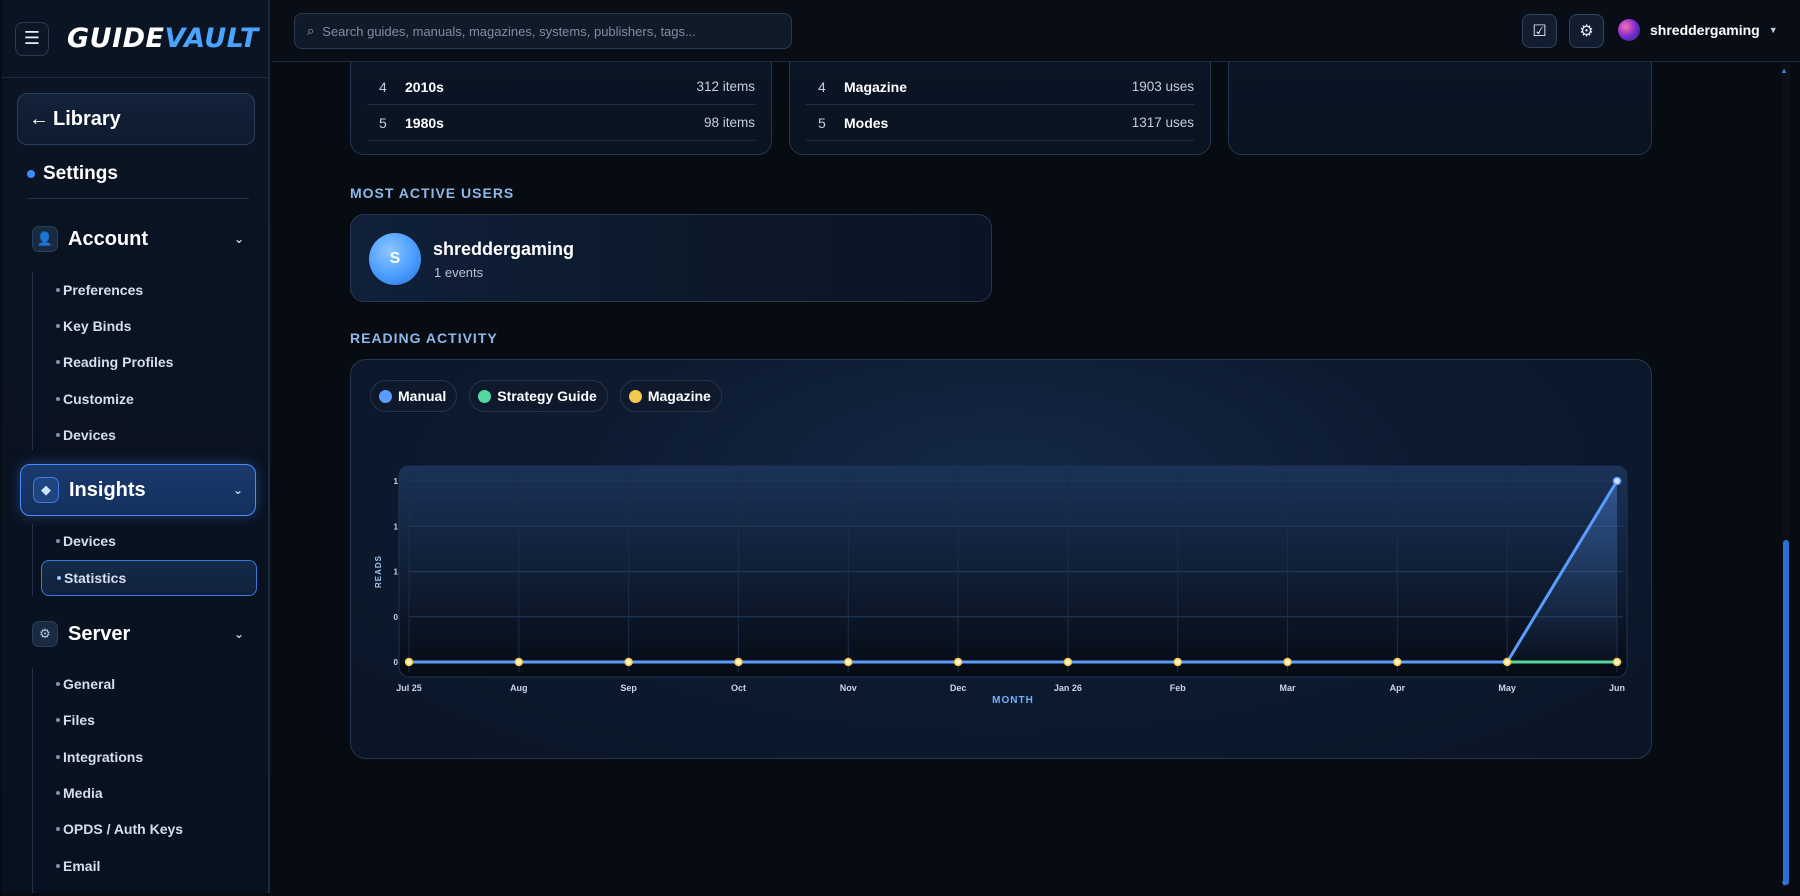 This screenshot has height=896, width=1800. I want to click on sidebar-item-integrations: Integrations, so click(99, 757).